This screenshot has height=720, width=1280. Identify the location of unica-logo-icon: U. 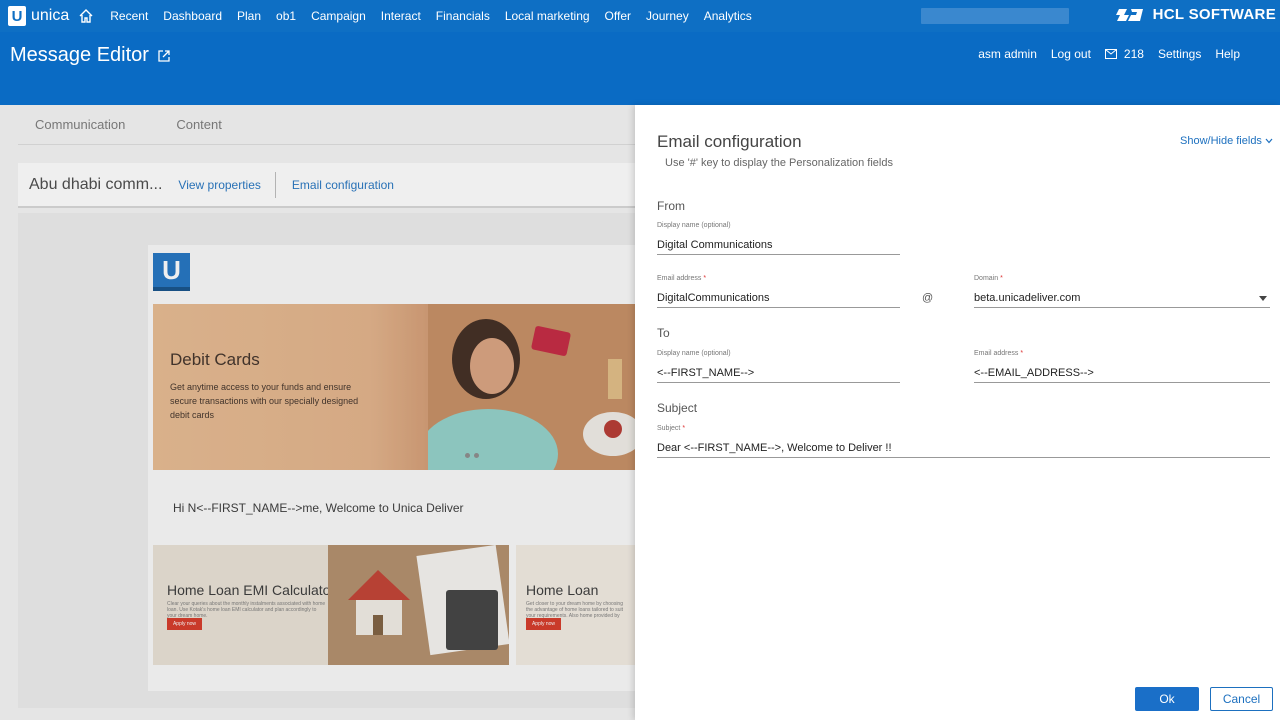
(17, 16).